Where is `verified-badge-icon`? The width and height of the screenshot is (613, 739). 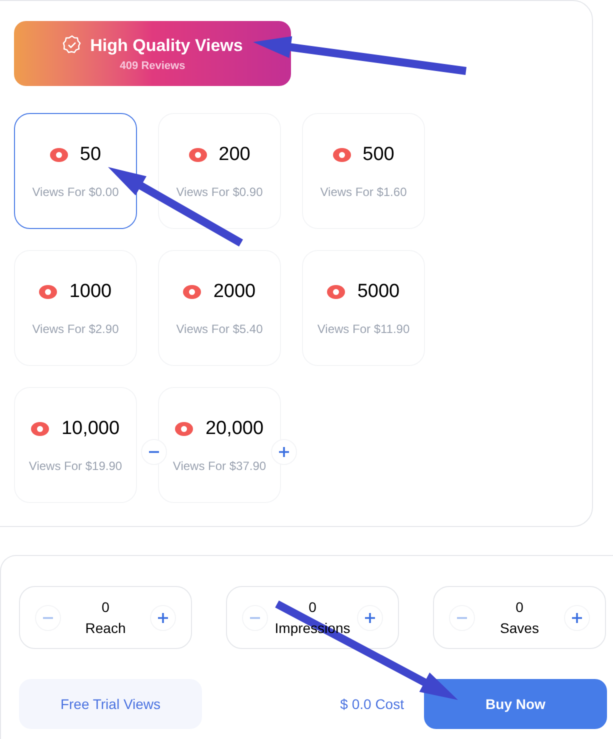 verified-badge-icon is located at coordinates (72, 45).